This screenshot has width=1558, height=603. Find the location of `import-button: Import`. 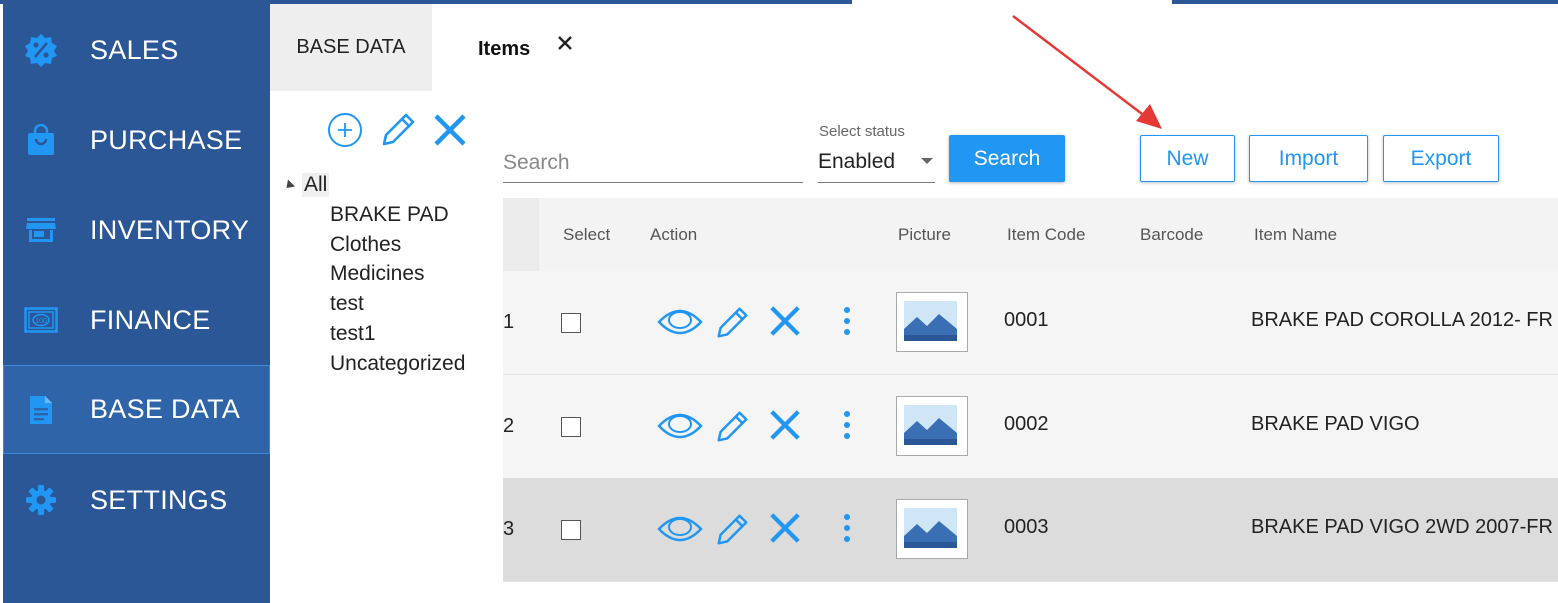

import-button: Import is located at coordinates (1308, 158).